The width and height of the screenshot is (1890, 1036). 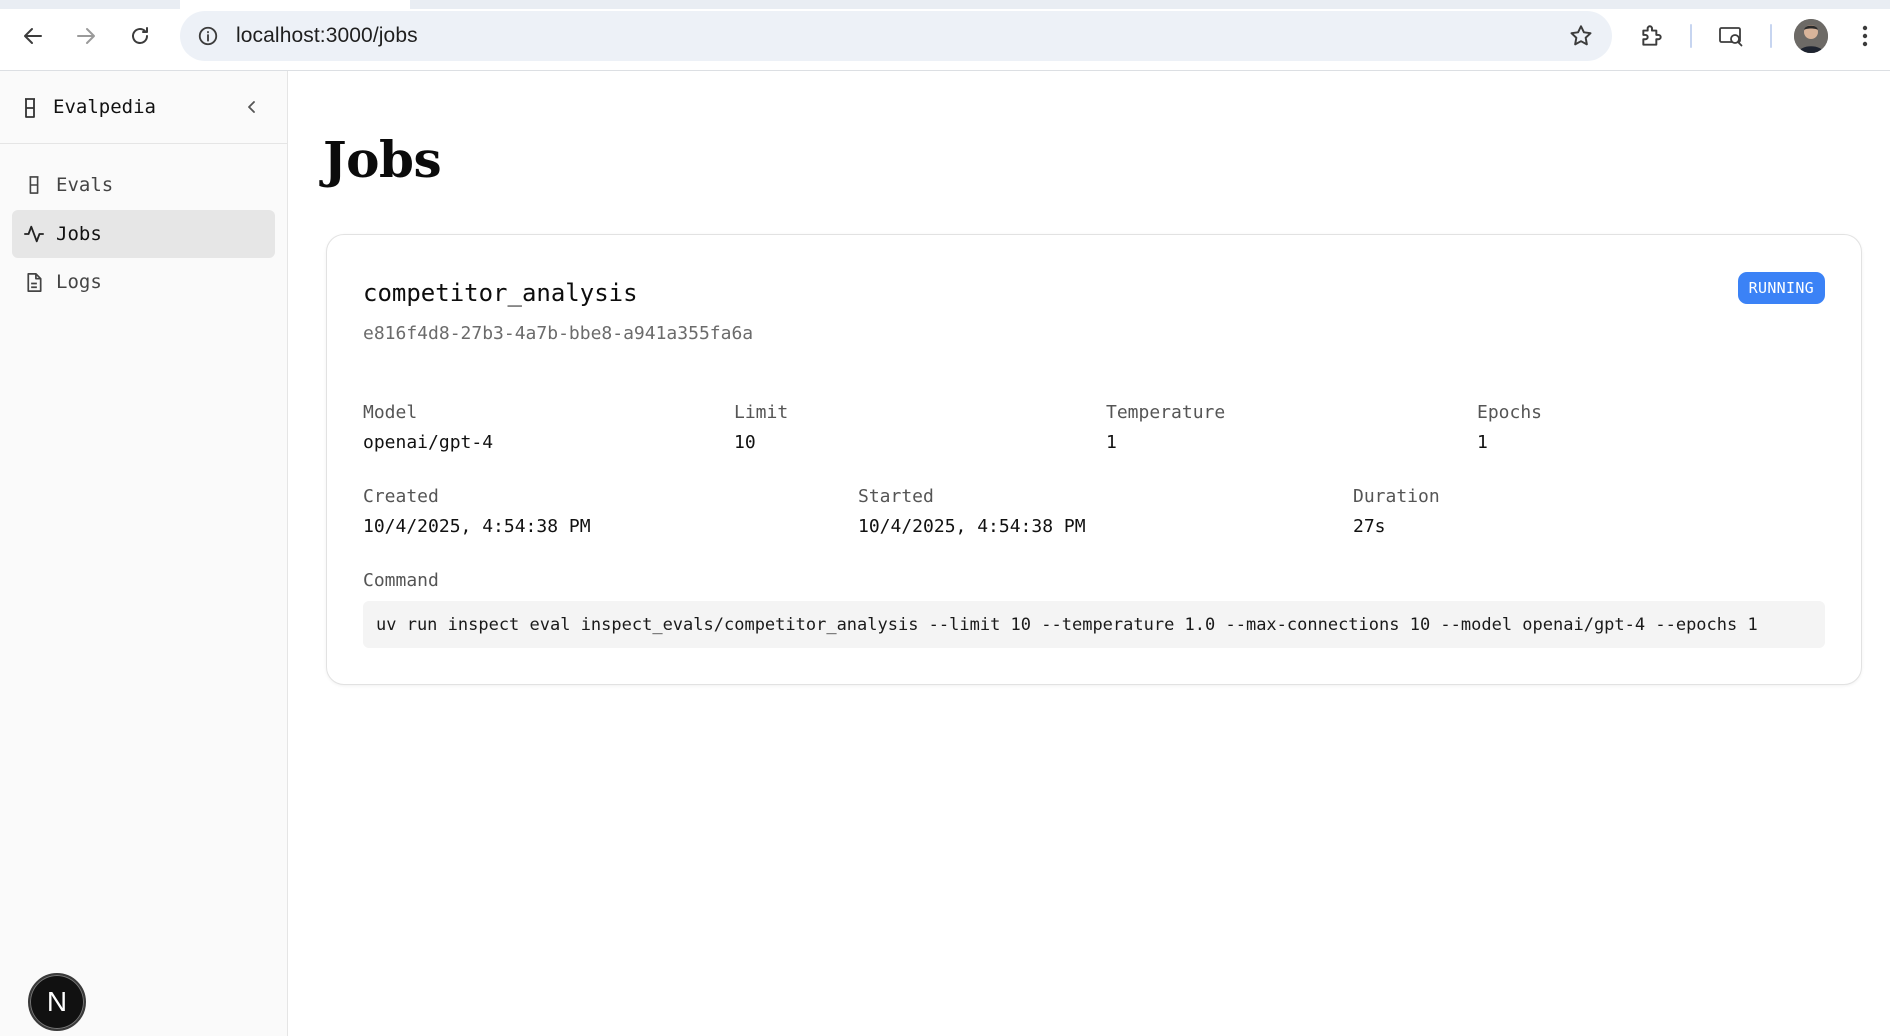 I want to click on info-icon, so click(x=208, y=36).